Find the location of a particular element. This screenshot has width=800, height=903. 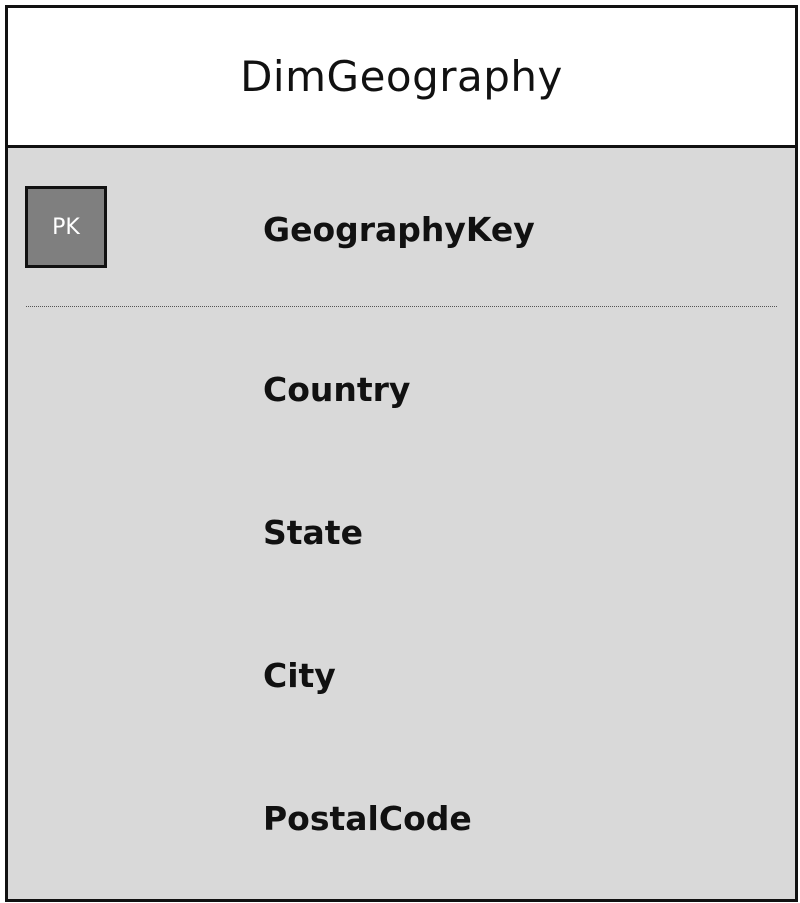

field-city: City is located at coordinates (299, 675).